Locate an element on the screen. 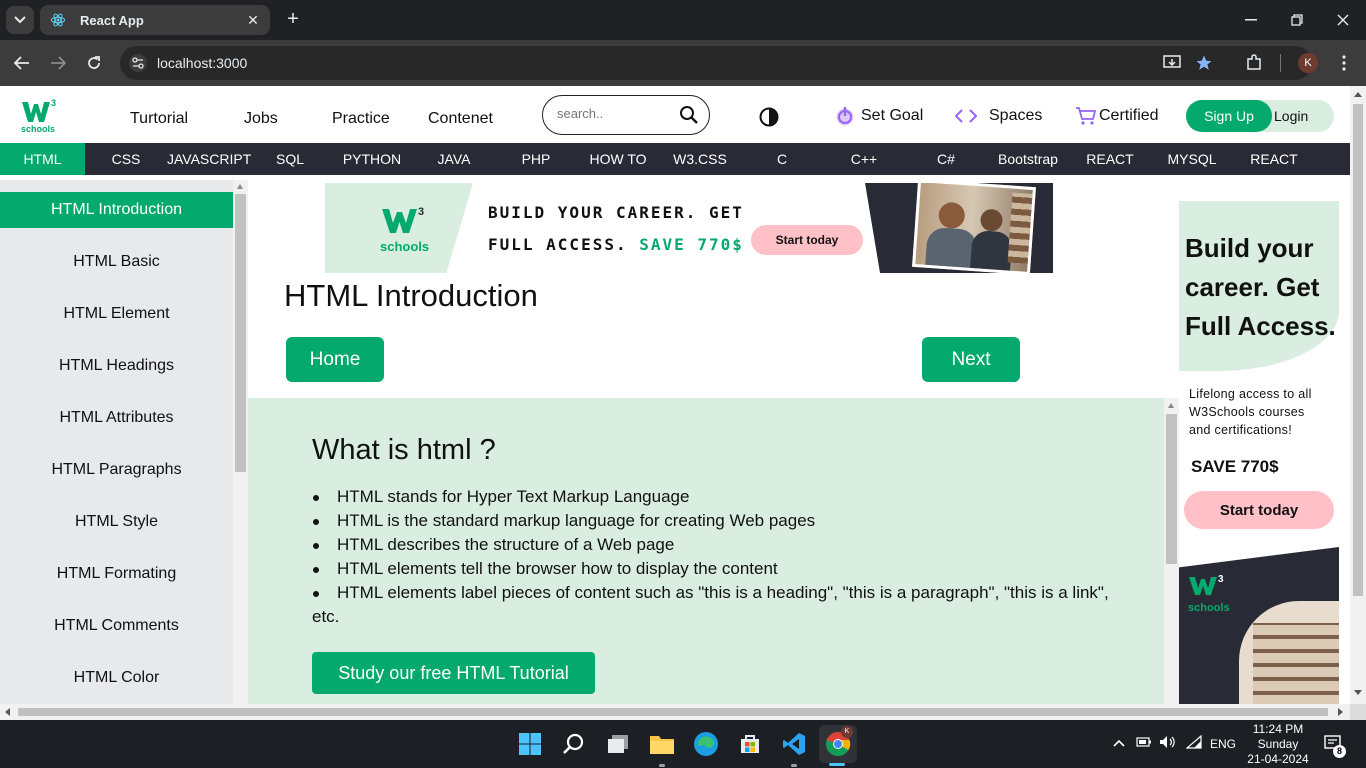 The image size is (1366, 768). topnav-item-python: PYTHON is located at coordinates (372, 159).